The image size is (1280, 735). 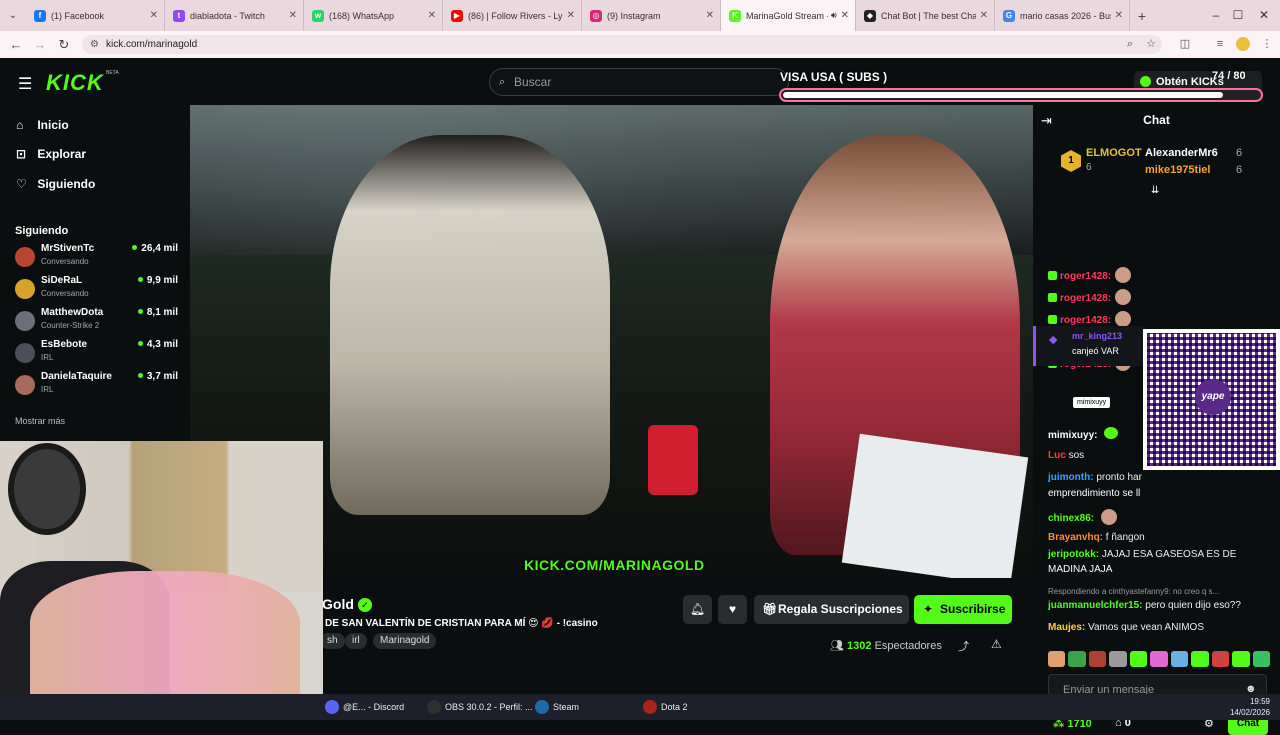 I want to click on zoom-icon: ⌕, so click(x=1130, y=44).